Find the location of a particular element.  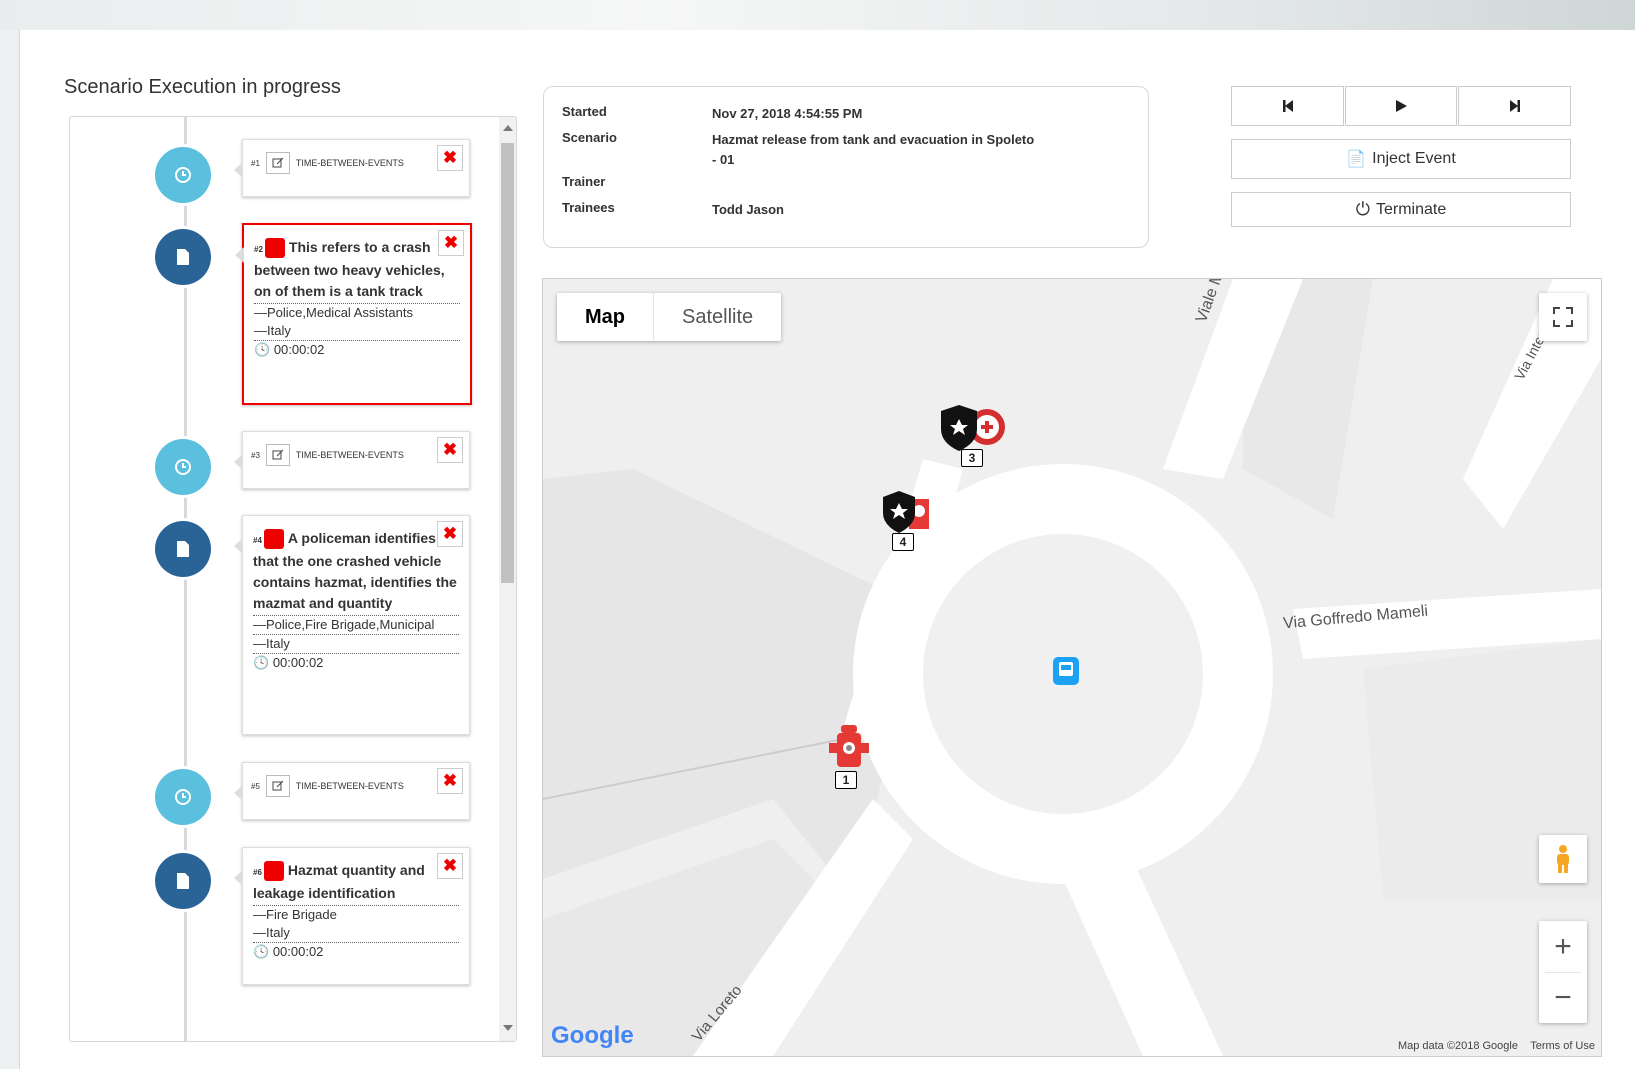

fullscreen-button is located at coordinates (1563, 317).